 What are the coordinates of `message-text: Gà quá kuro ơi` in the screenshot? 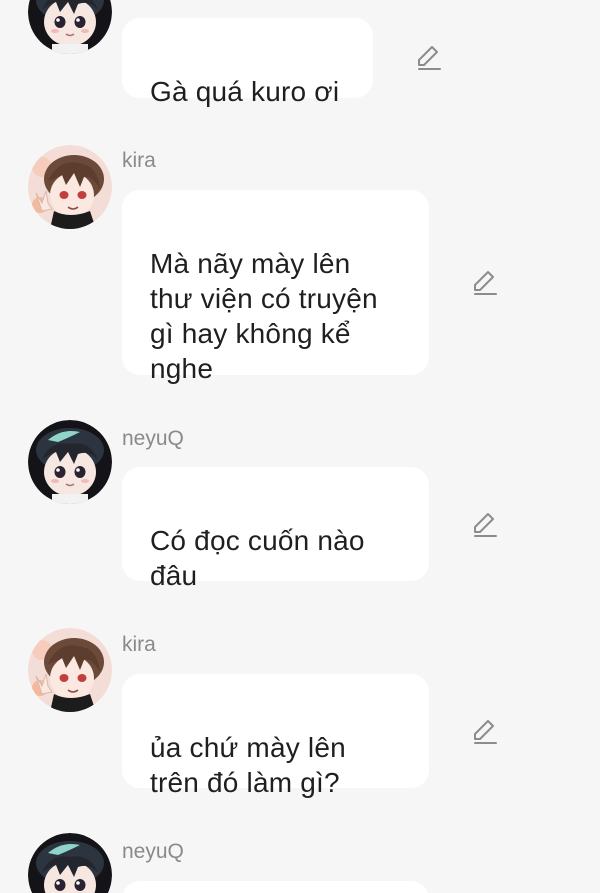 It's located at (245, 91).